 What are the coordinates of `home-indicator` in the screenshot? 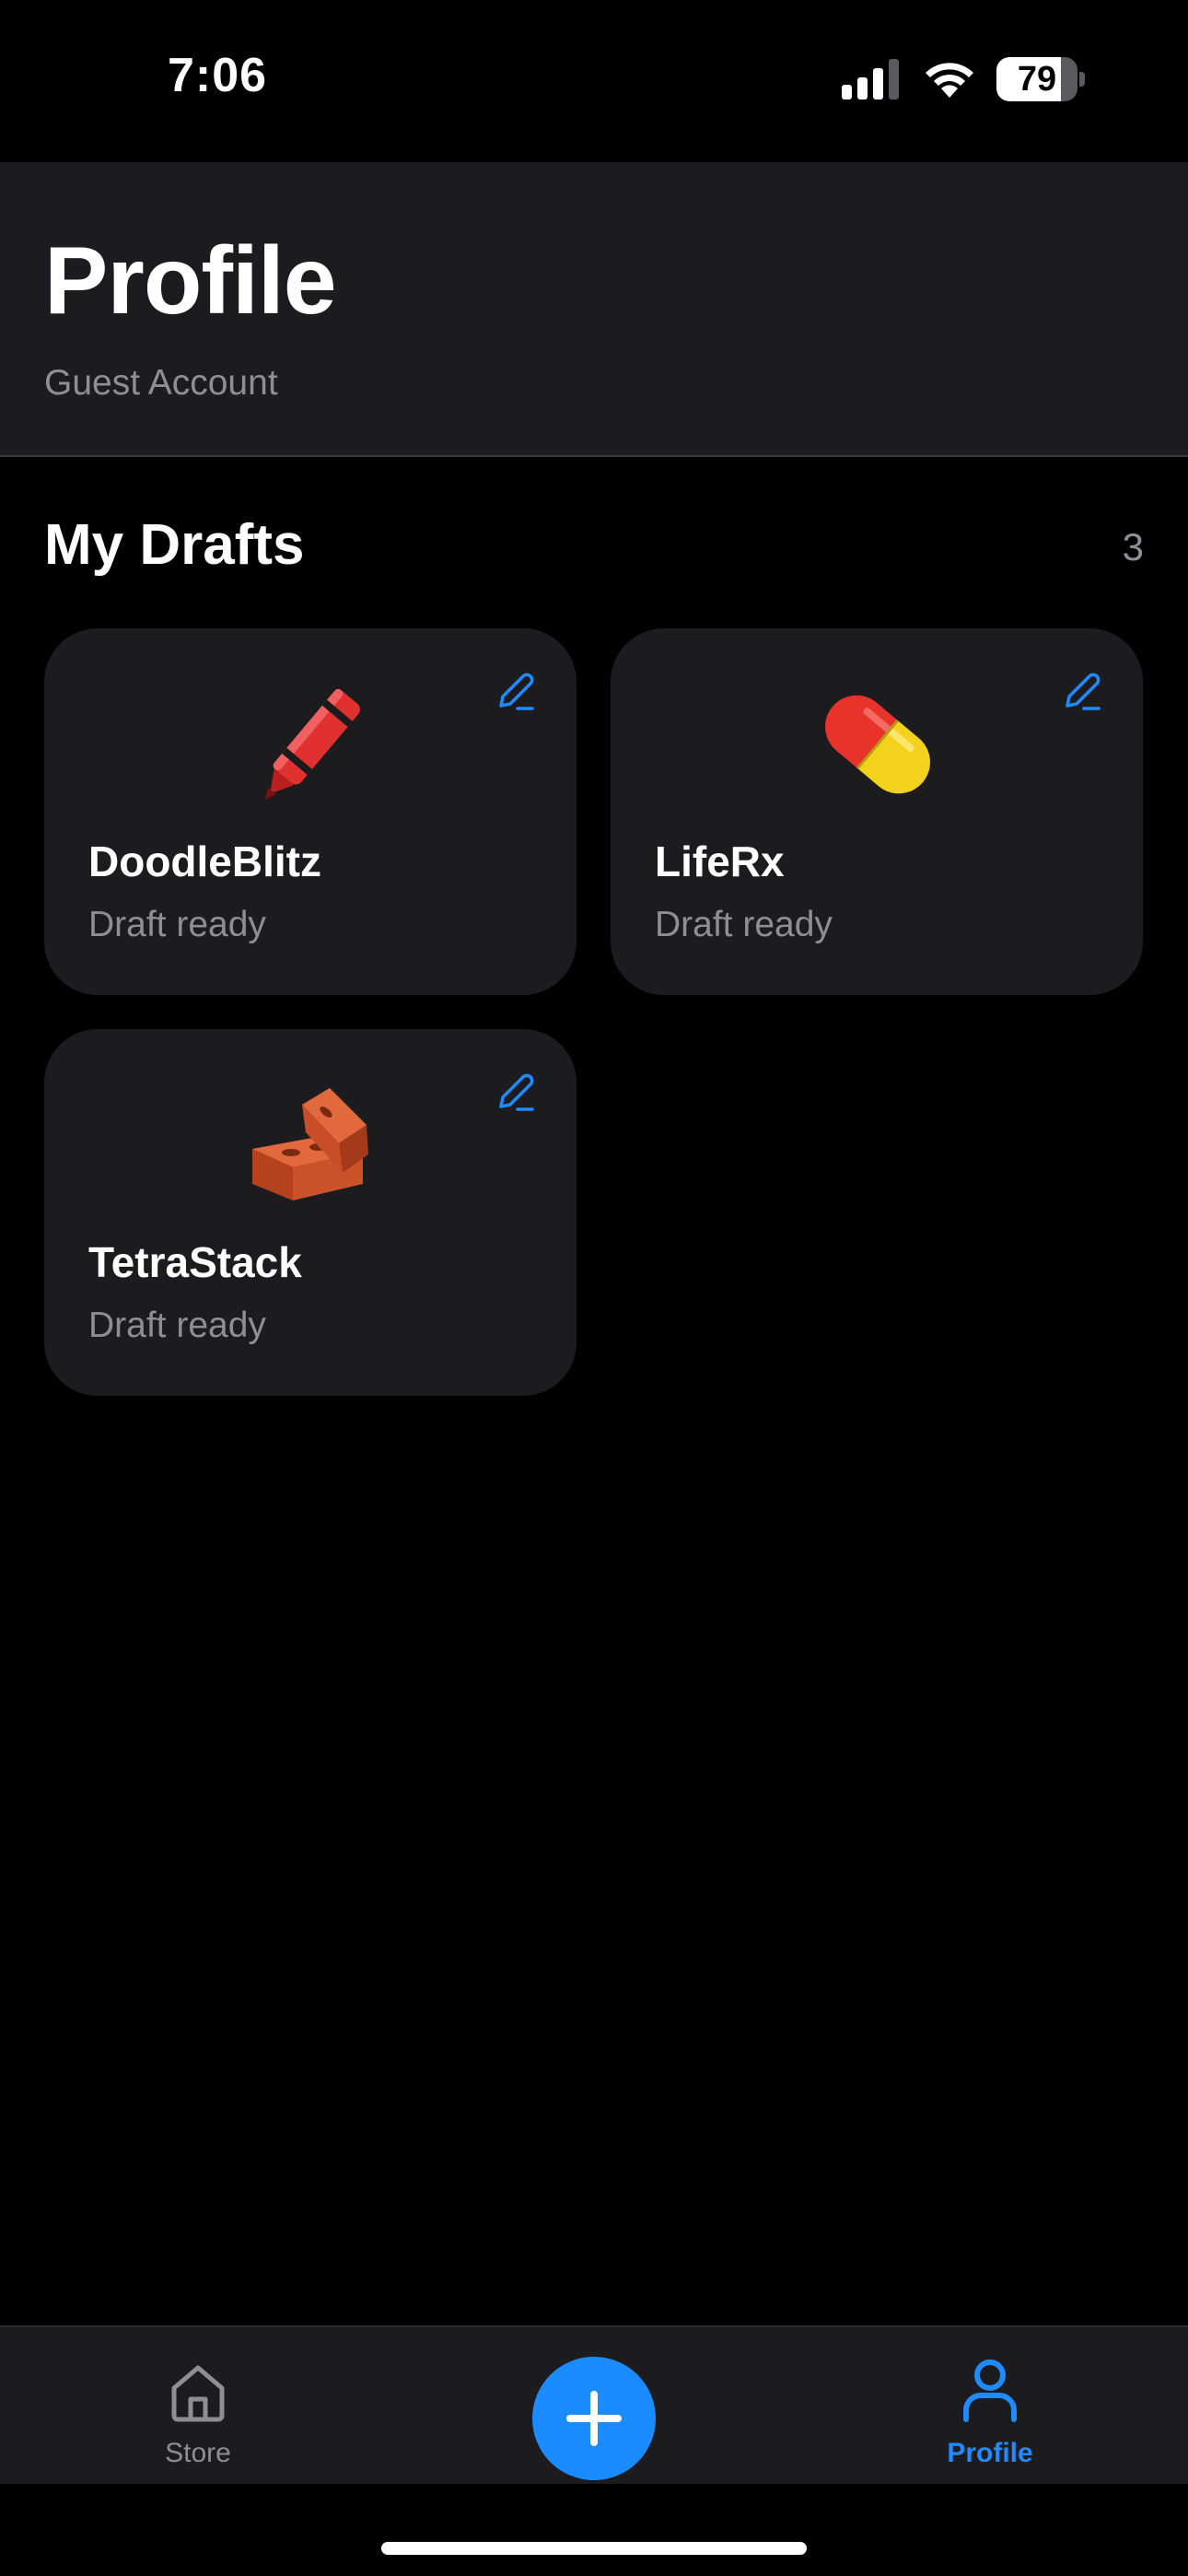 It's located at (594, 2548).